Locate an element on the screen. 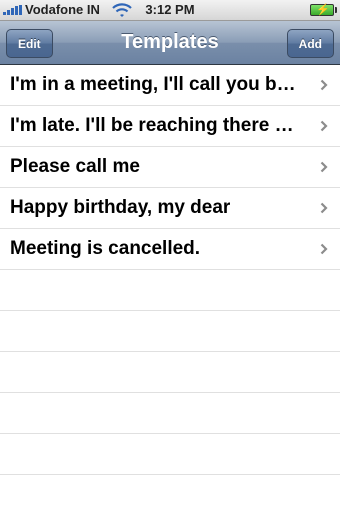 This screenshot has width=340, height=510. template-row: Meeting is cancelled. is located at coordinates (170, 249).